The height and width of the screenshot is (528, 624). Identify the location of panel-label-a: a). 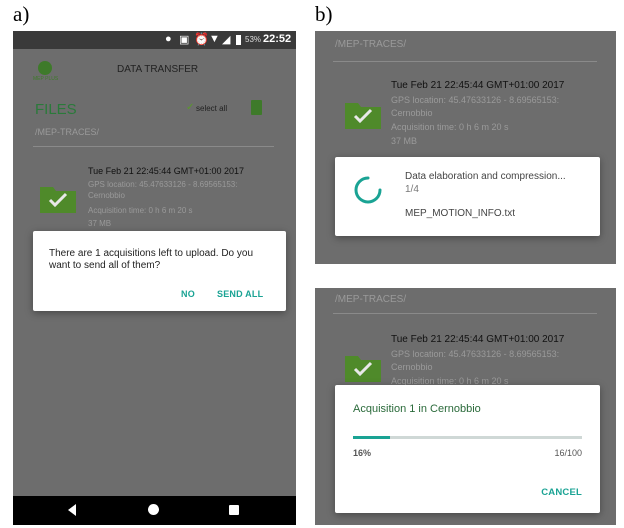
(21, 14).